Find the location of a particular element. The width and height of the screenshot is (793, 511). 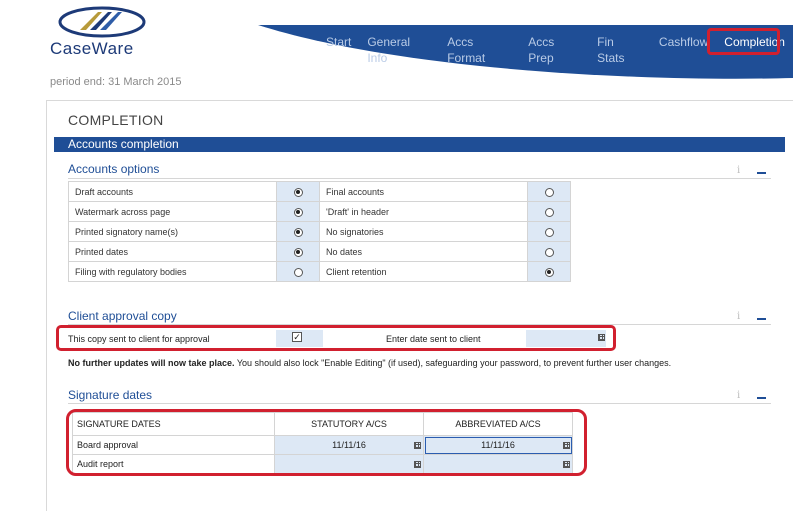

option-label: Draft accounts is located at coordinates (172, 191).